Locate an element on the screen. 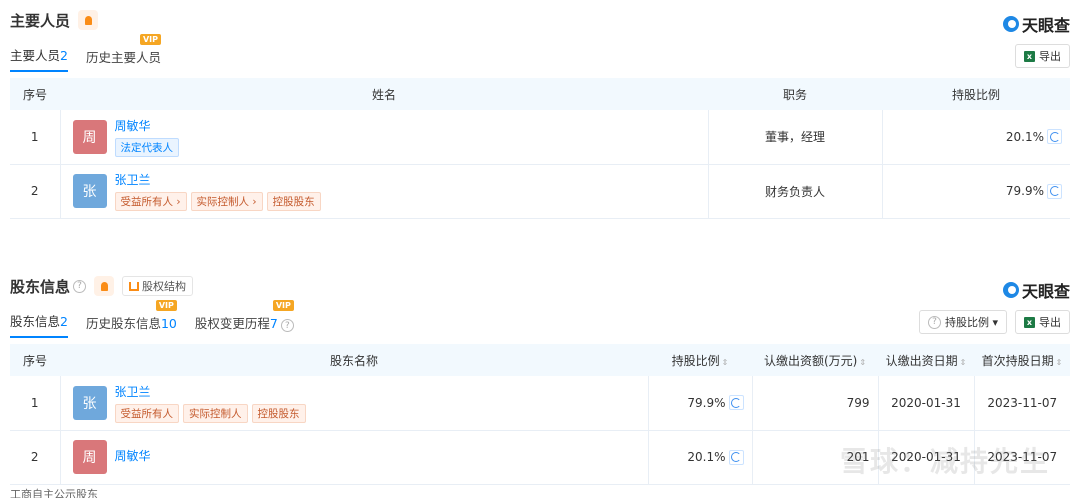  col-header: 姓名 is located at coordinates (384, 94).